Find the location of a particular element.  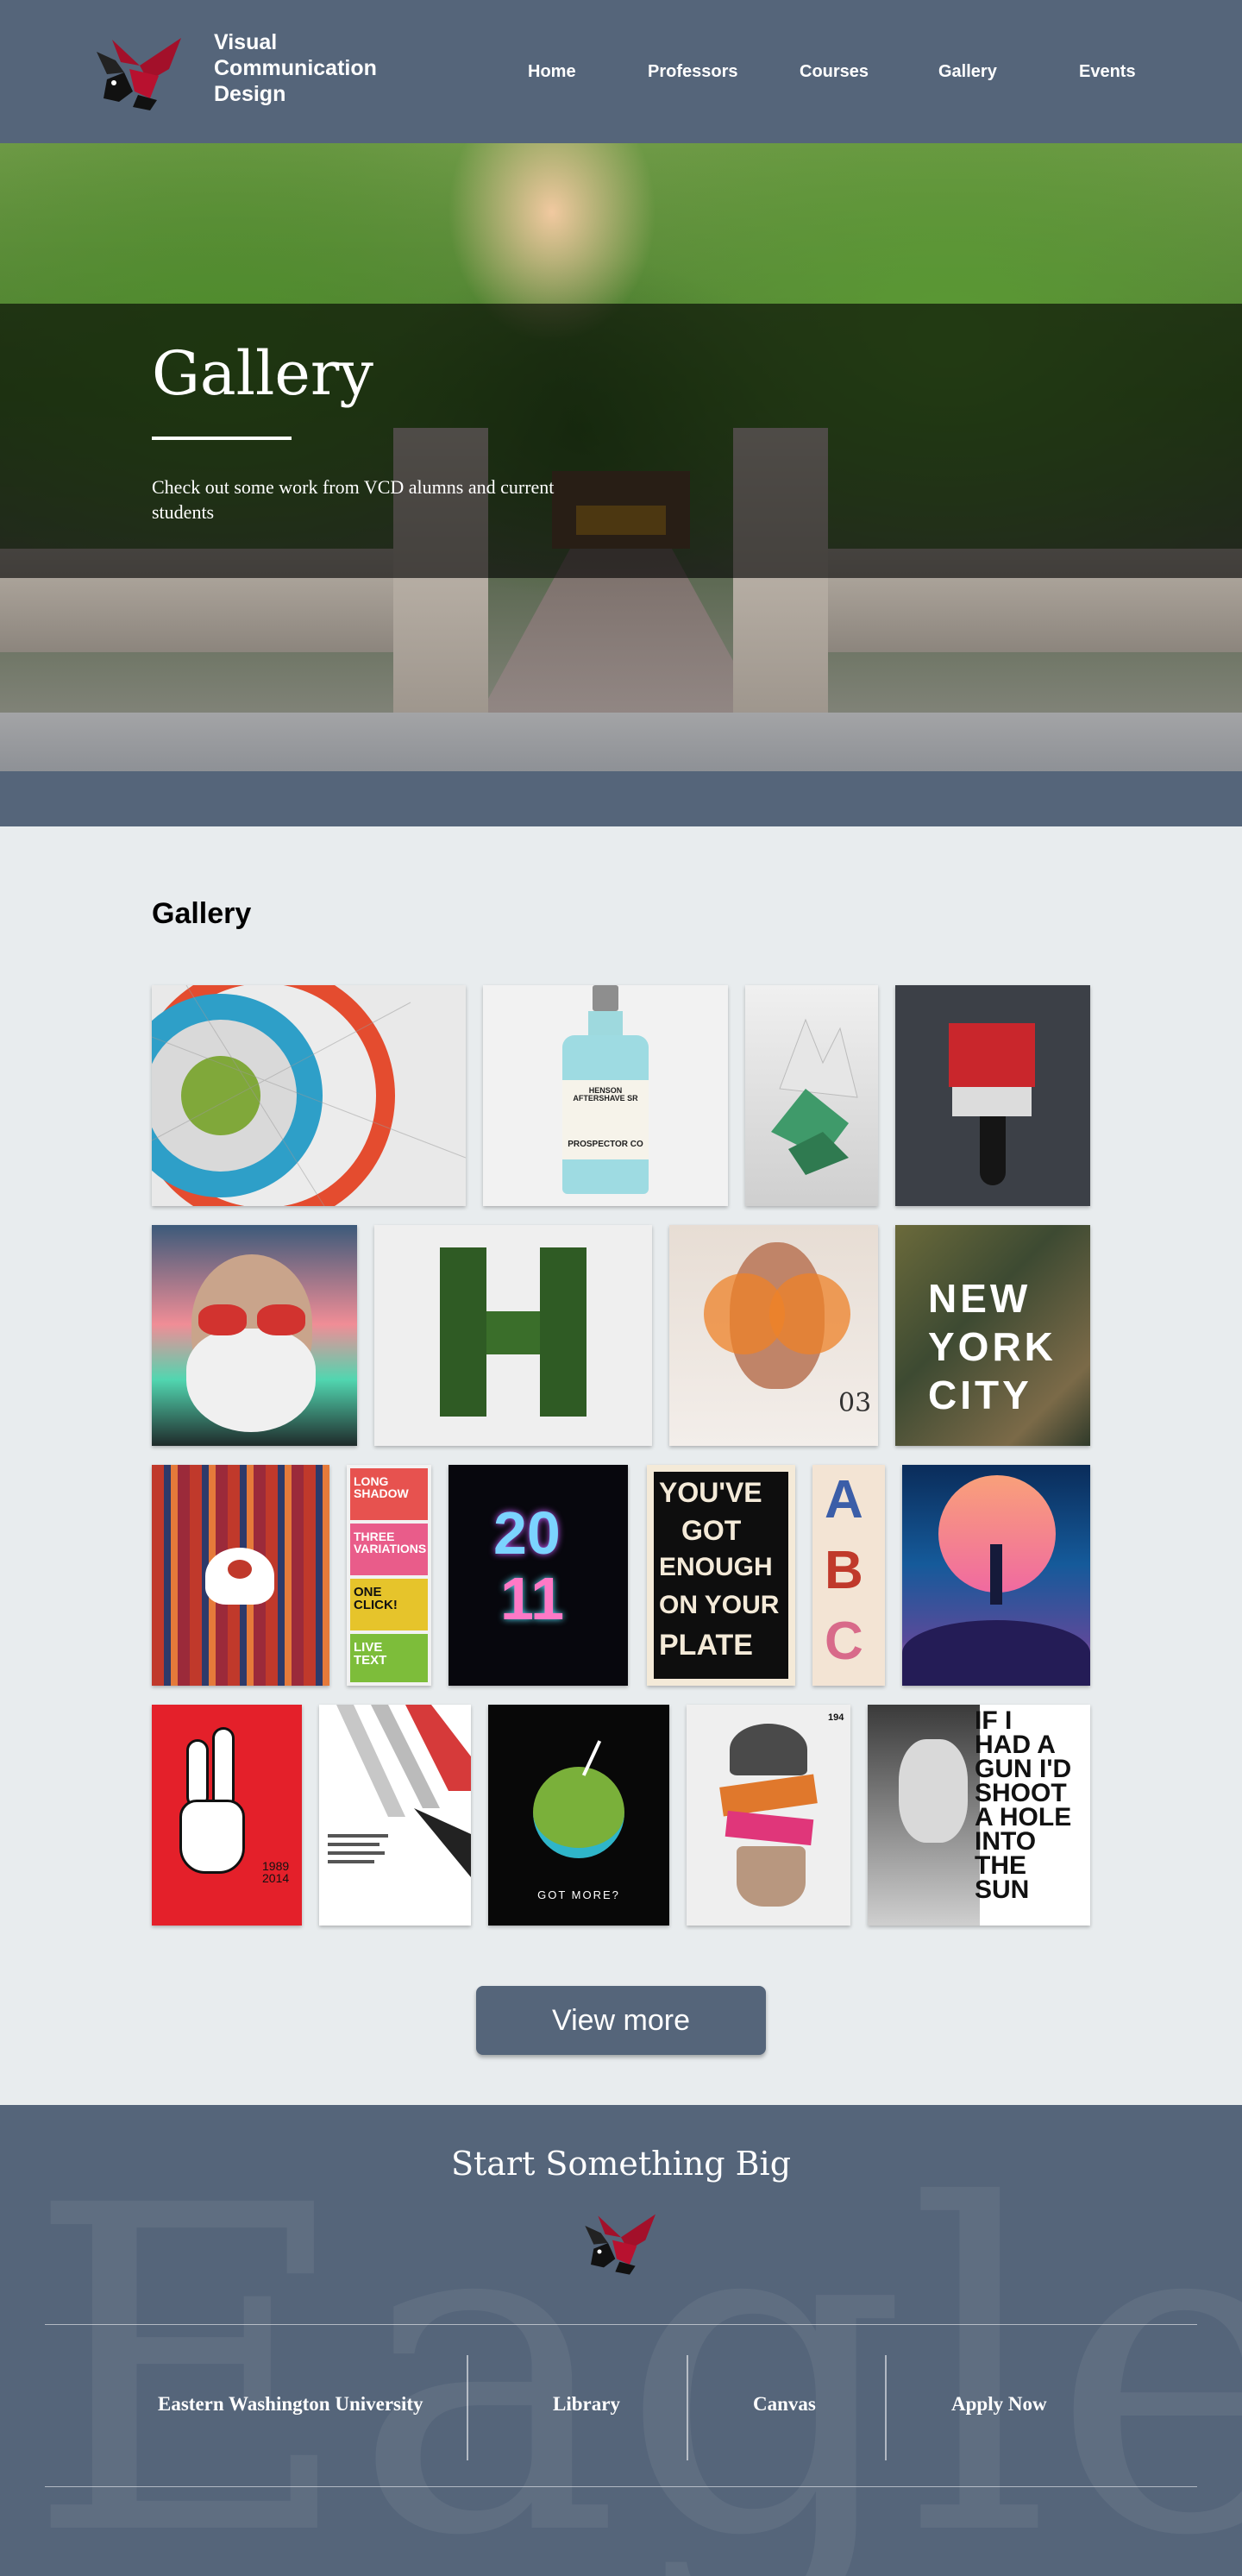

letter-c: C is located at coordinates (844, 1641).